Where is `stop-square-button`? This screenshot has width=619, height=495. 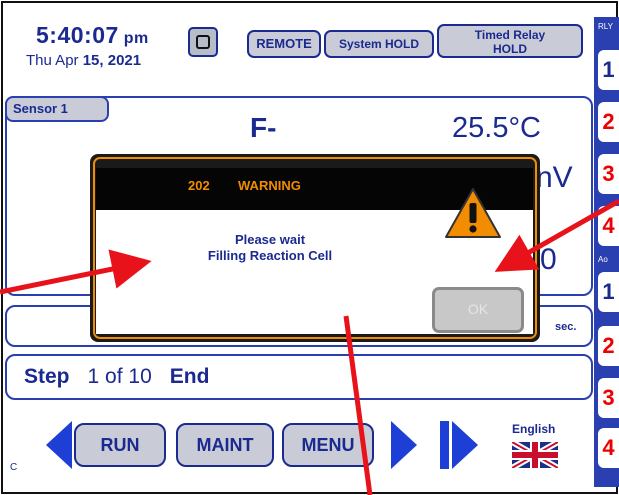 stop-square-button is located at coordinates (203, 42).